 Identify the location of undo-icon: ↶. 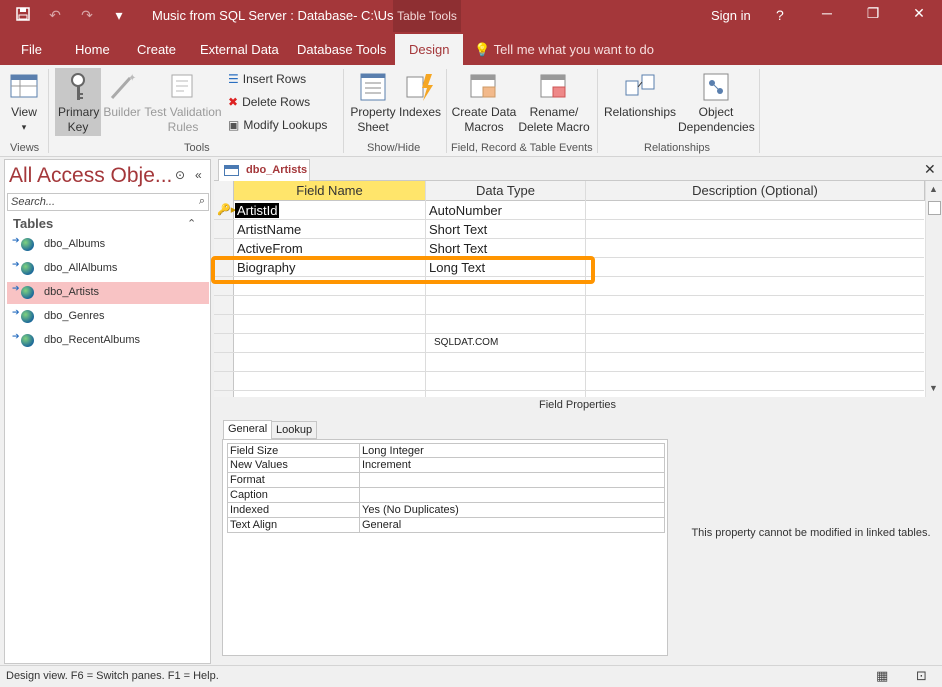
(55, 15).